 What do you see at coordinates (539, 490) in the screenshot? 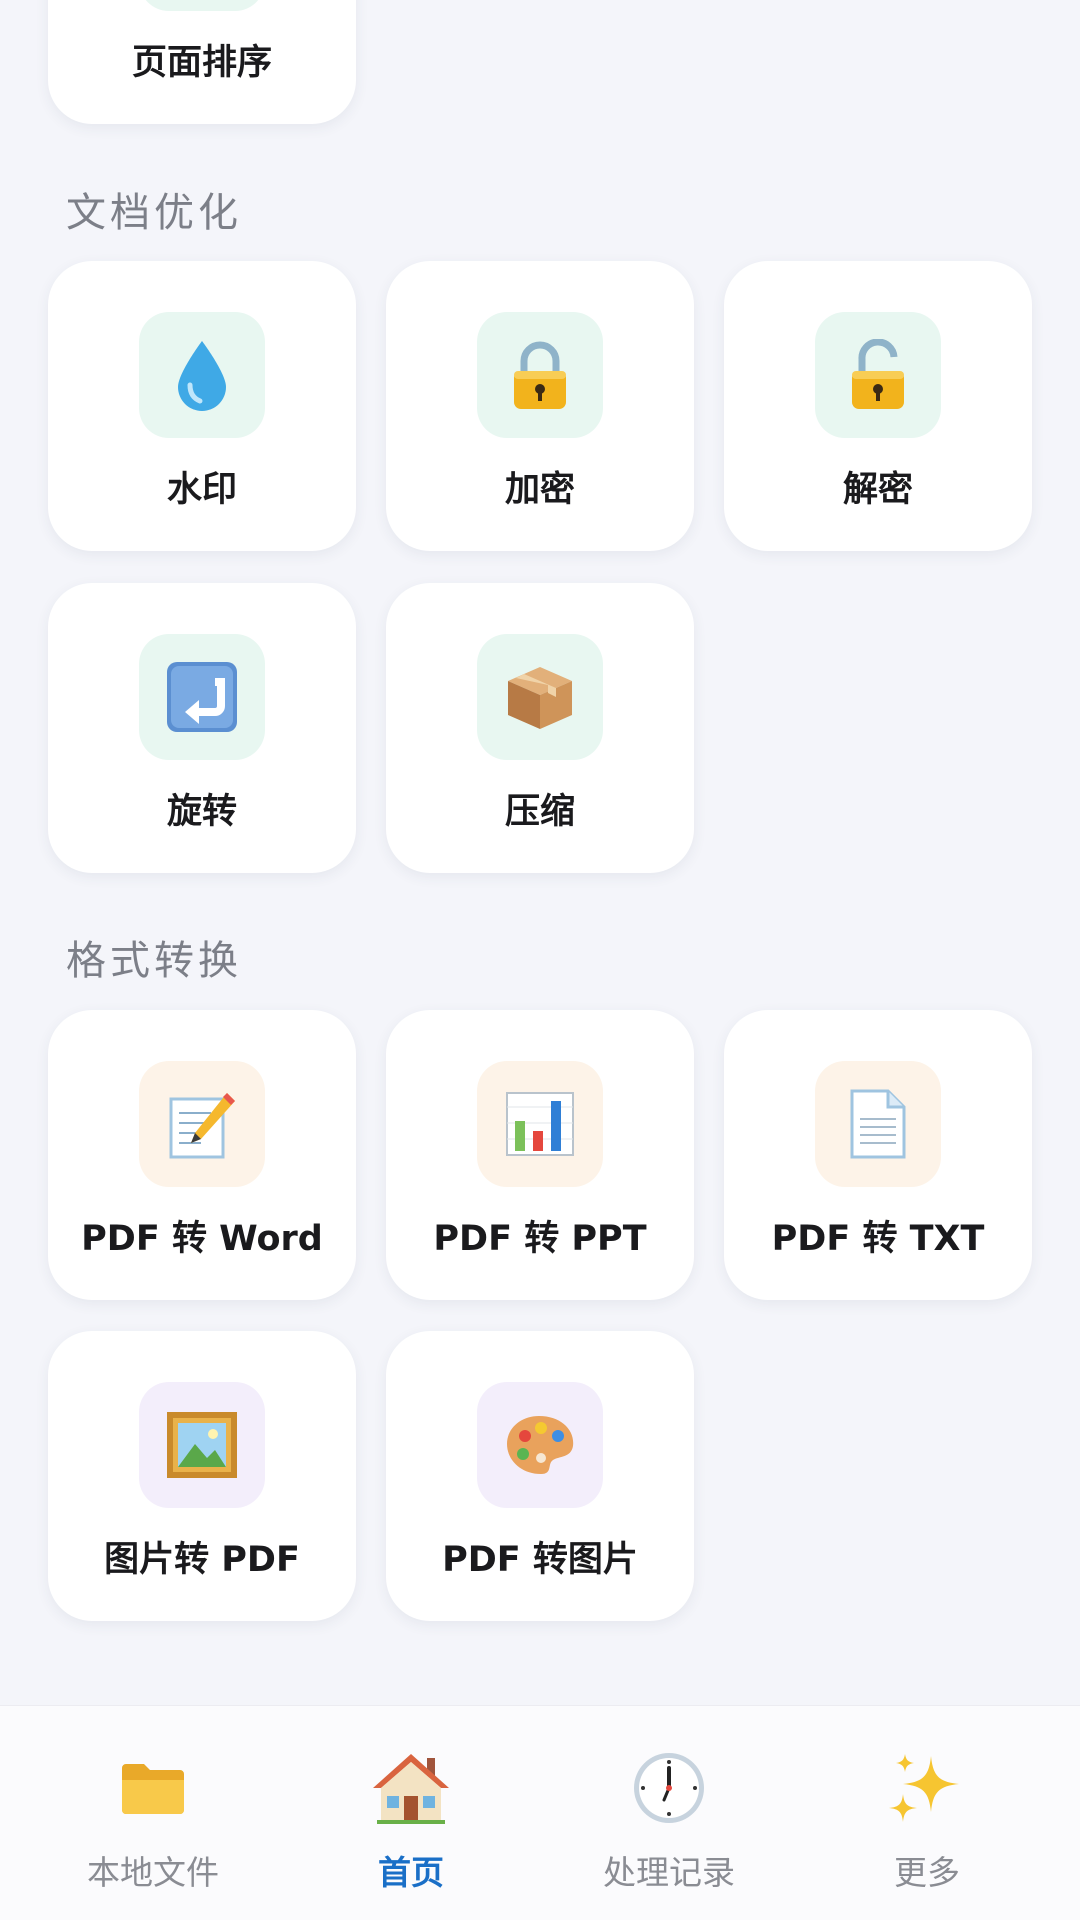
I see `tool-card-label: 加密` at bounding box center [539, 490].